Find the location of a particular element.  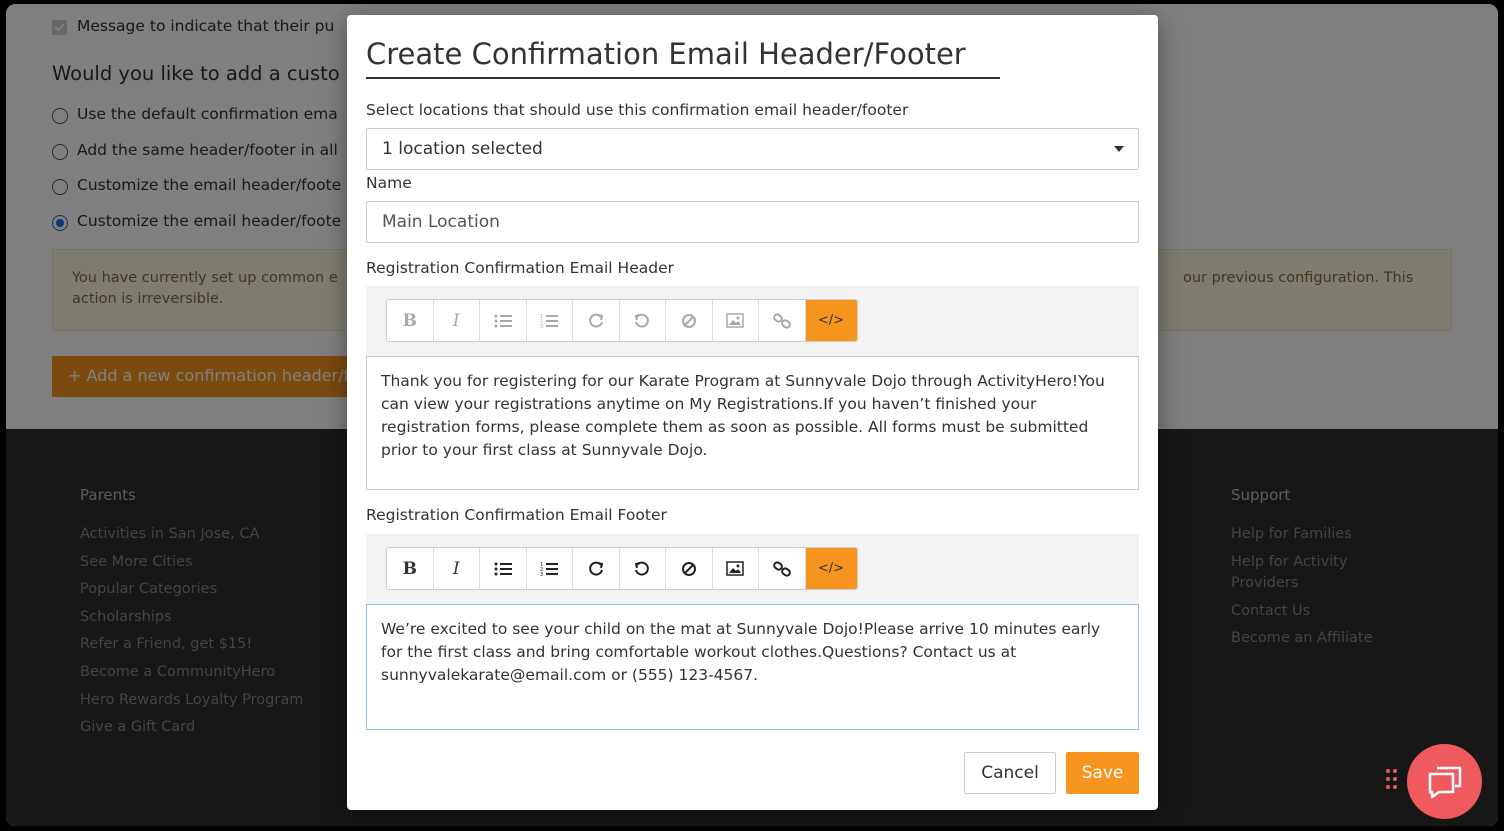

header-label: Registration Confirmation Email Header is located at coordinates (520, 268).